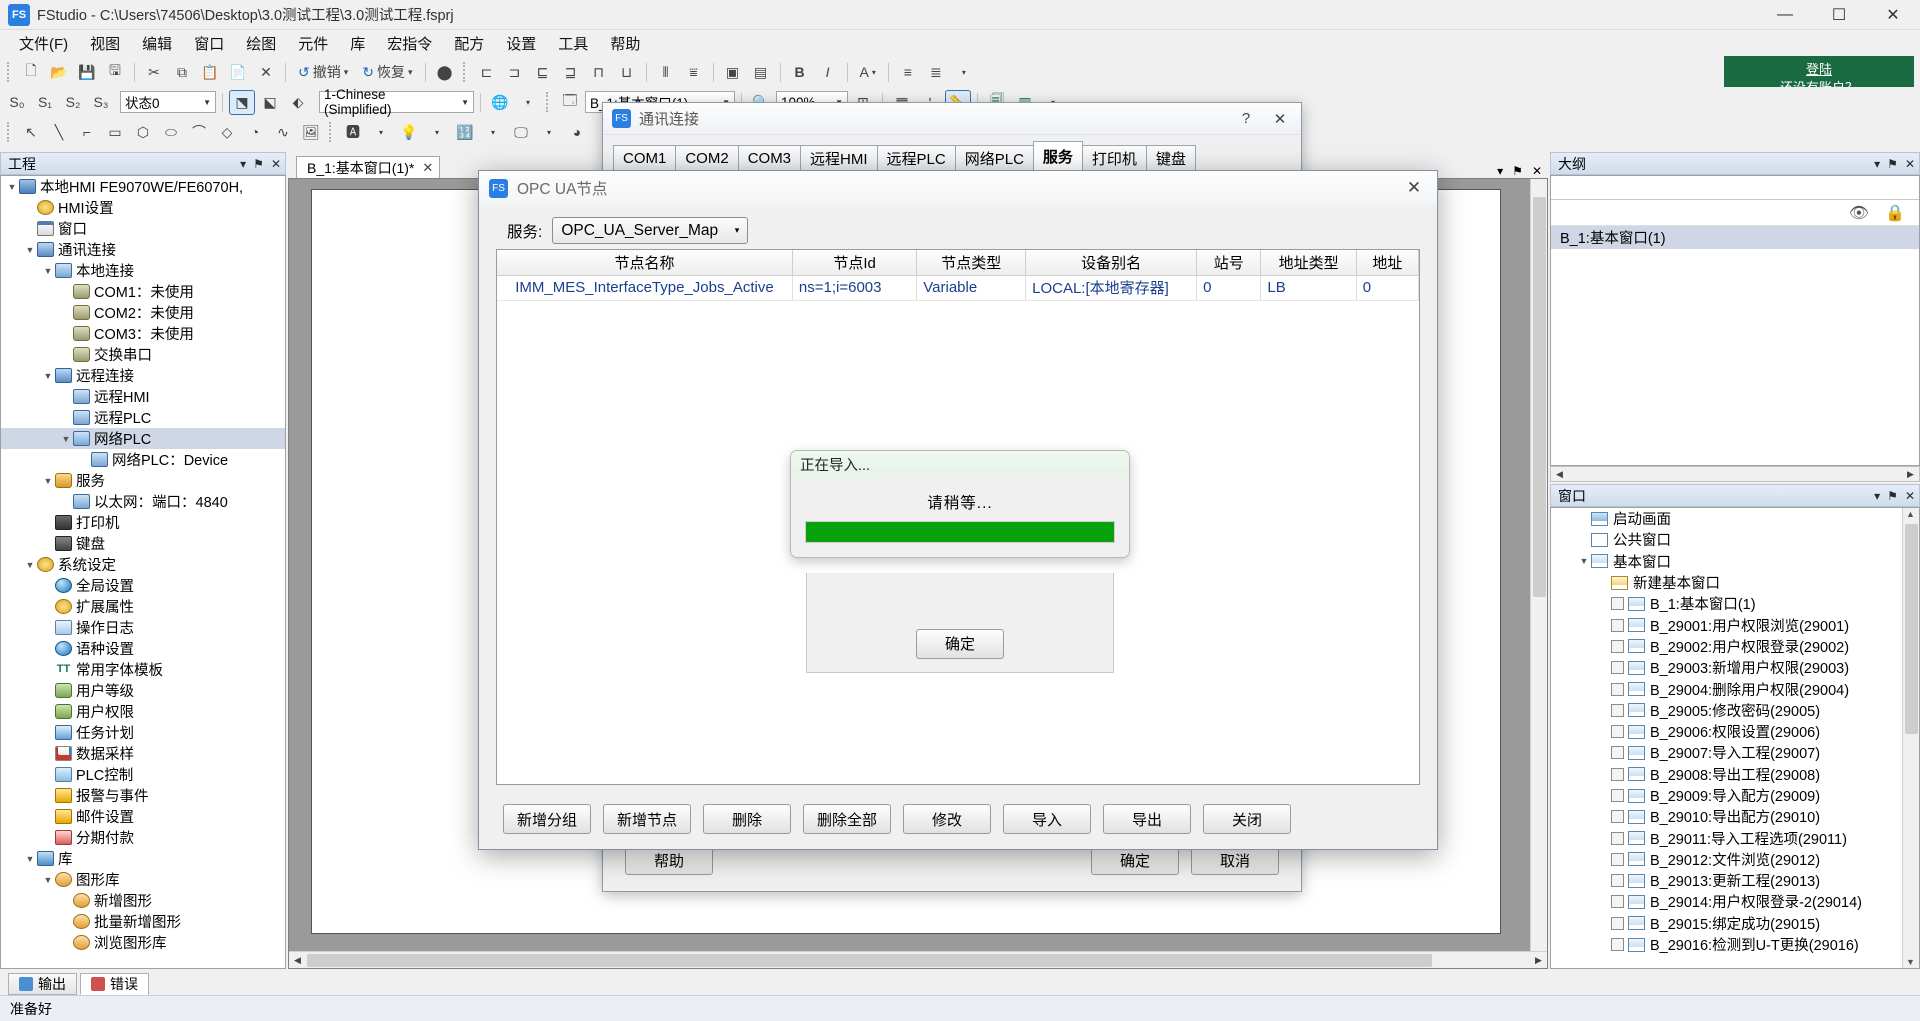 The image size is (1920, 1021). I want to click on ellipse-icon: ⬭, so click(171, 132).